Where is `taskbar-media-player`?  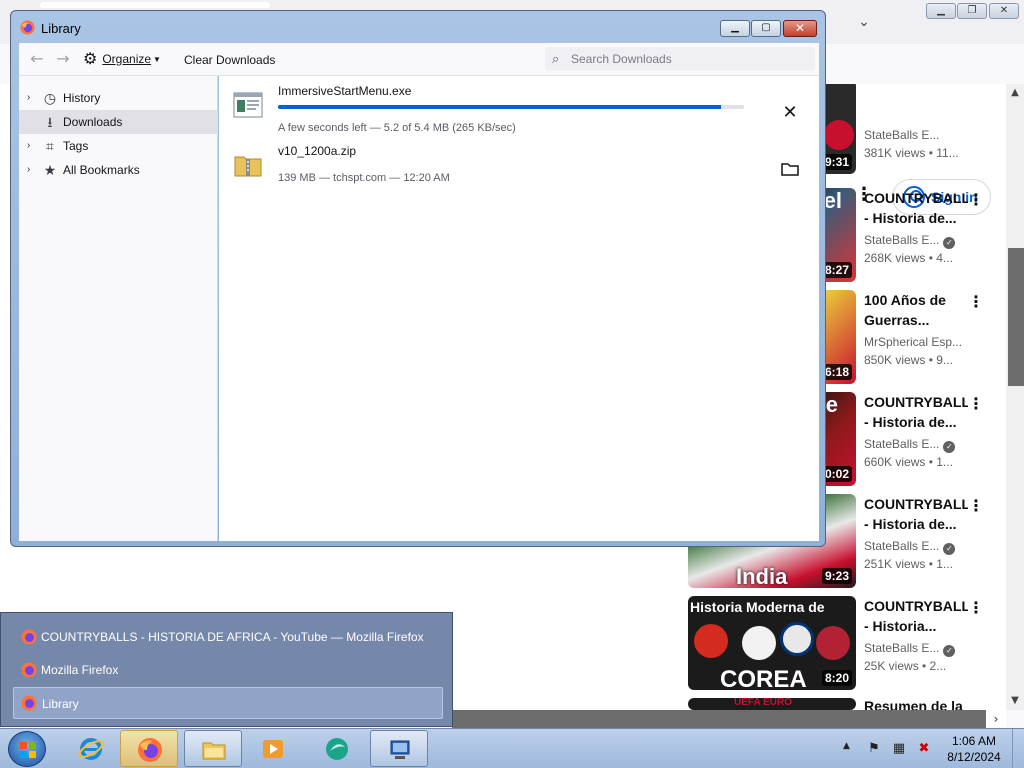 taskbar-media-player is located at coordinates (273, 748).